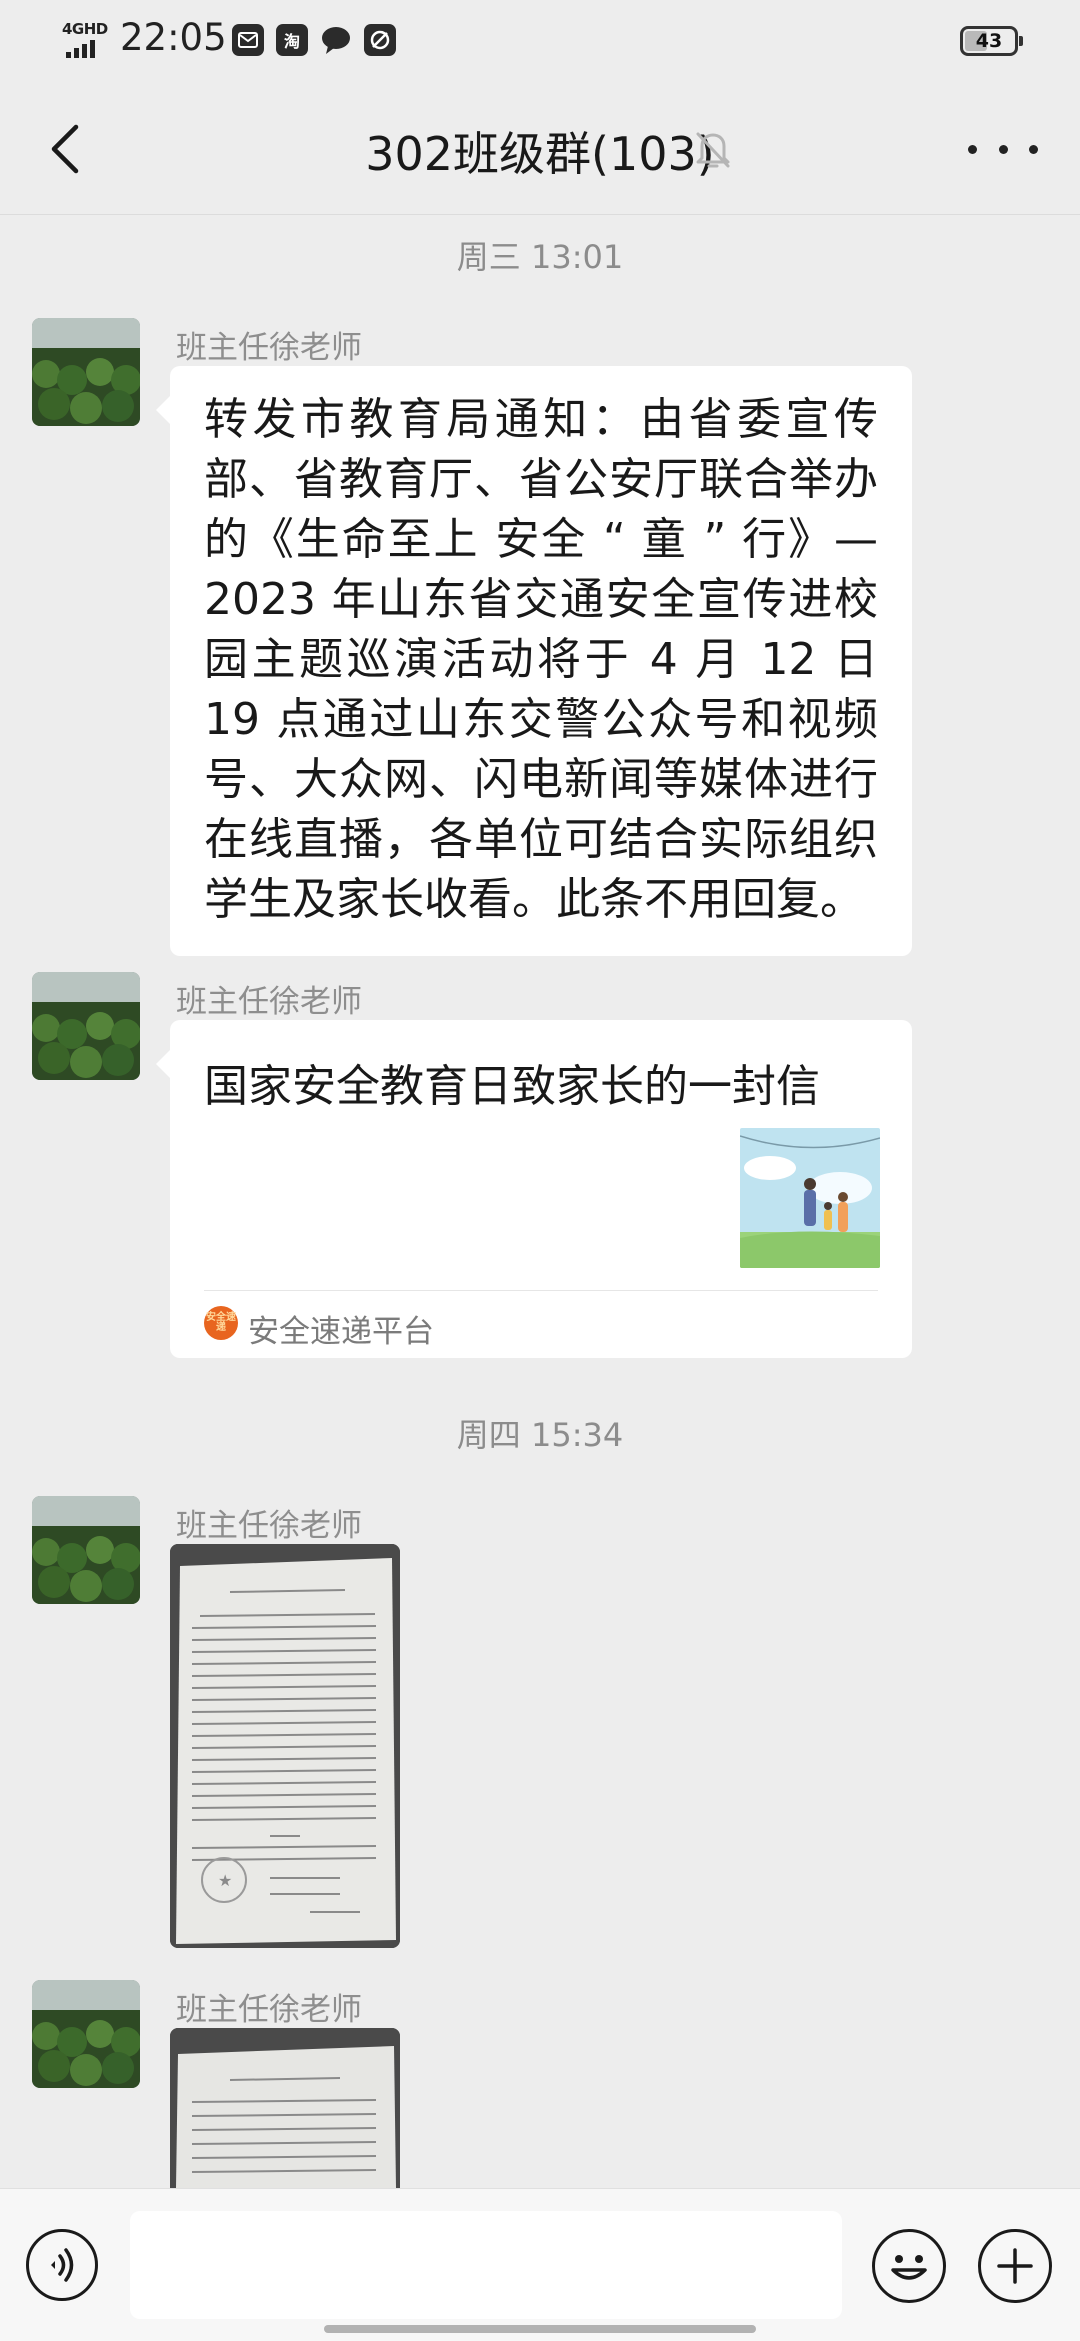 Image resolution: width=1080 pixels, height=2341 pixels. What do you see at coordinates (285, 2108) in the screenshot?
I see `image-message` at bounding box center [285, 2108].